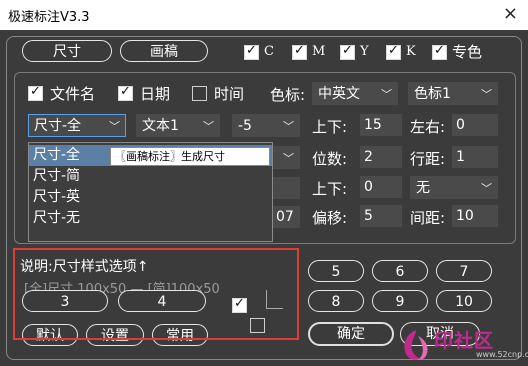  What do you see at coordinates (339, 94) in the screenshot?
I see `language-select-value: 中英文` at bounding box center [339, 94].